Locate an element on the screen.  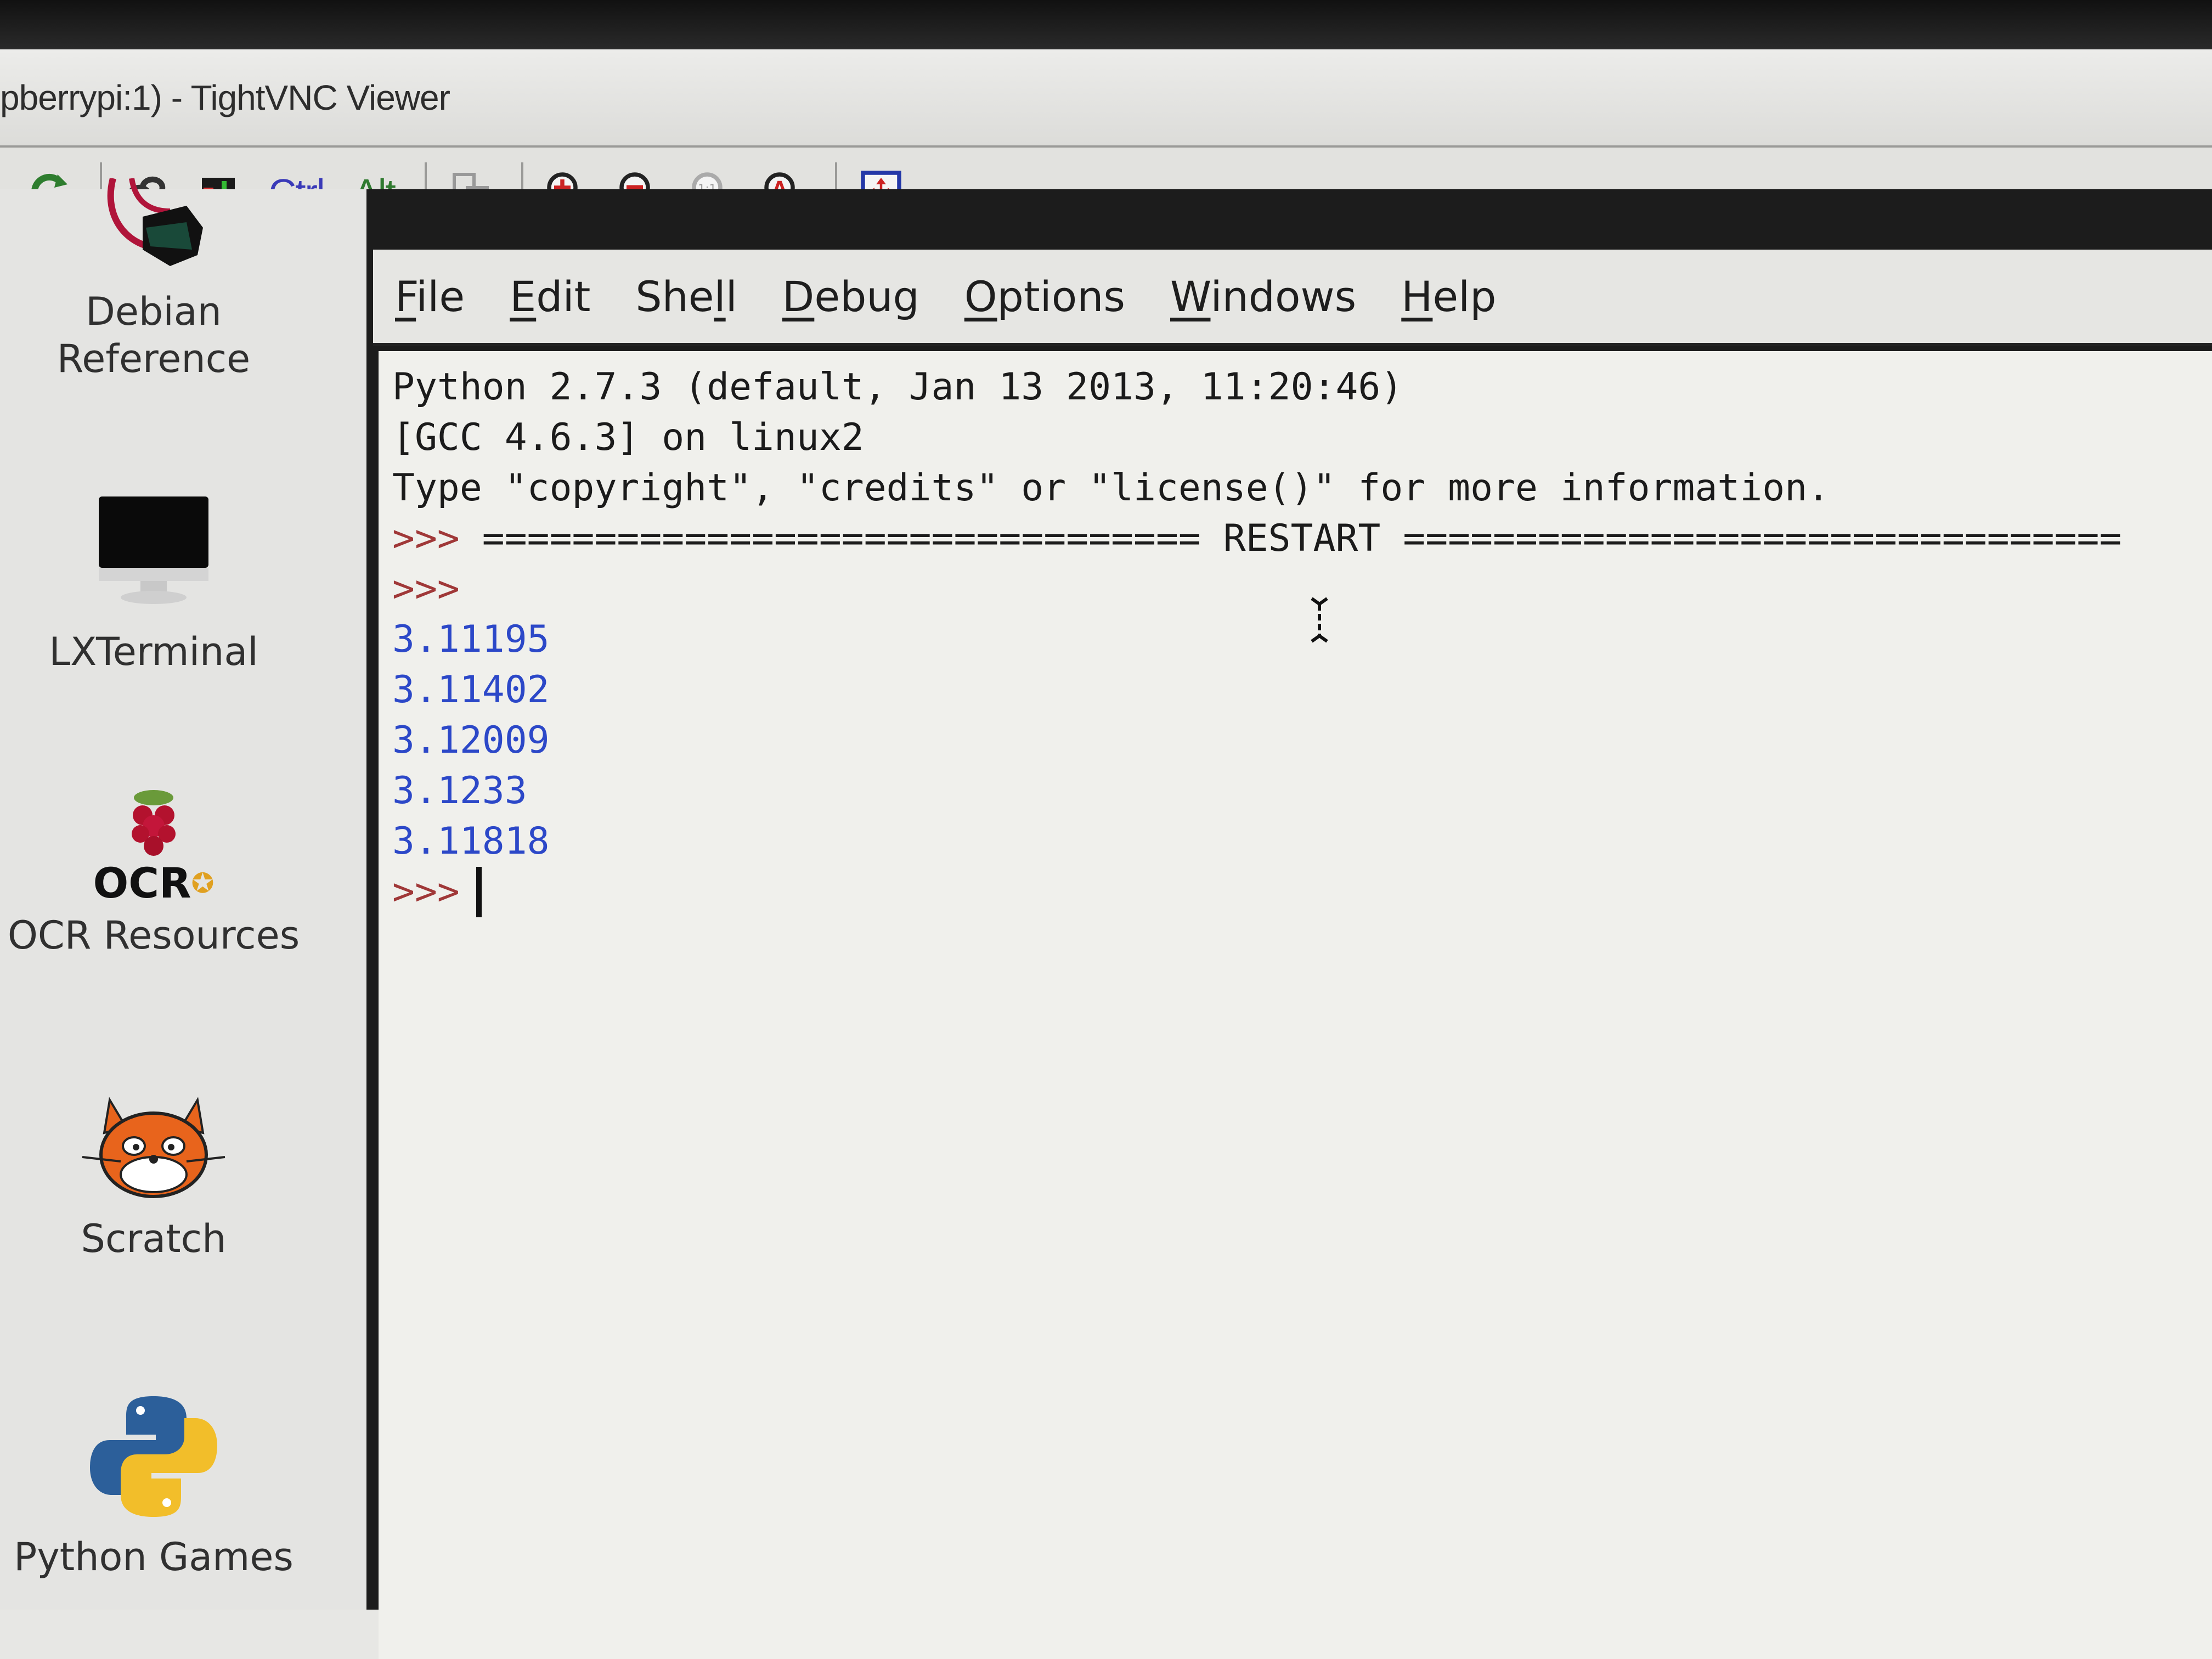
window-title: pberrypi:1) - TightVNC Viewer is located at coordinates (225, 97).